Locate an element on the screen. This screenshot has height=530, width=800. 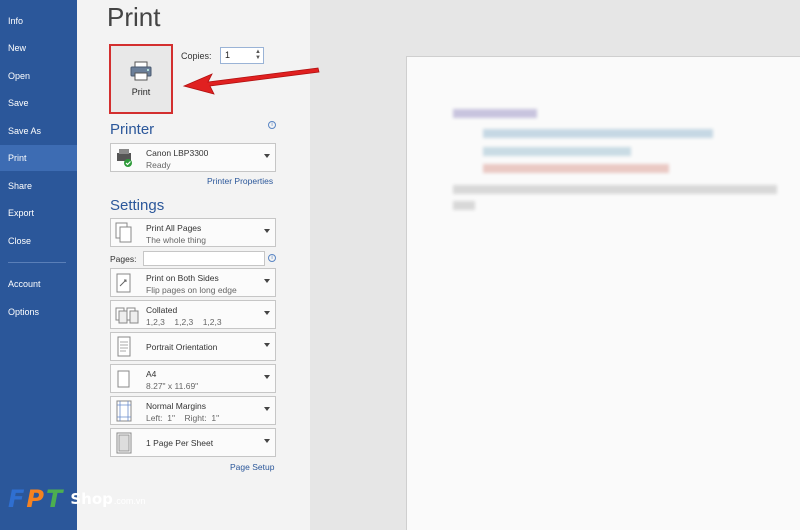
print-button: Print is located at coordinates (141, 79).